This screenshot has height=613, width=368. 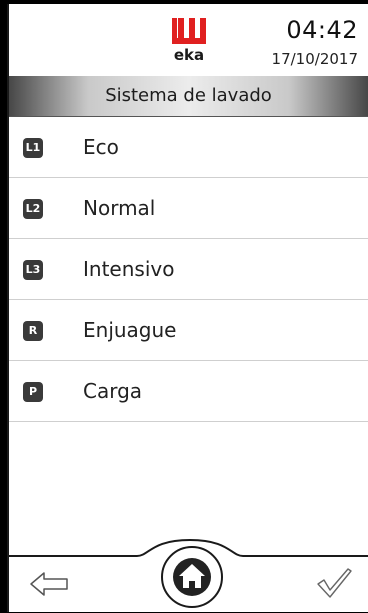 What do you see at coordinates (33, 270) in the screenshot?
I see `program-badge: L3` at bounding box center [33, 270].